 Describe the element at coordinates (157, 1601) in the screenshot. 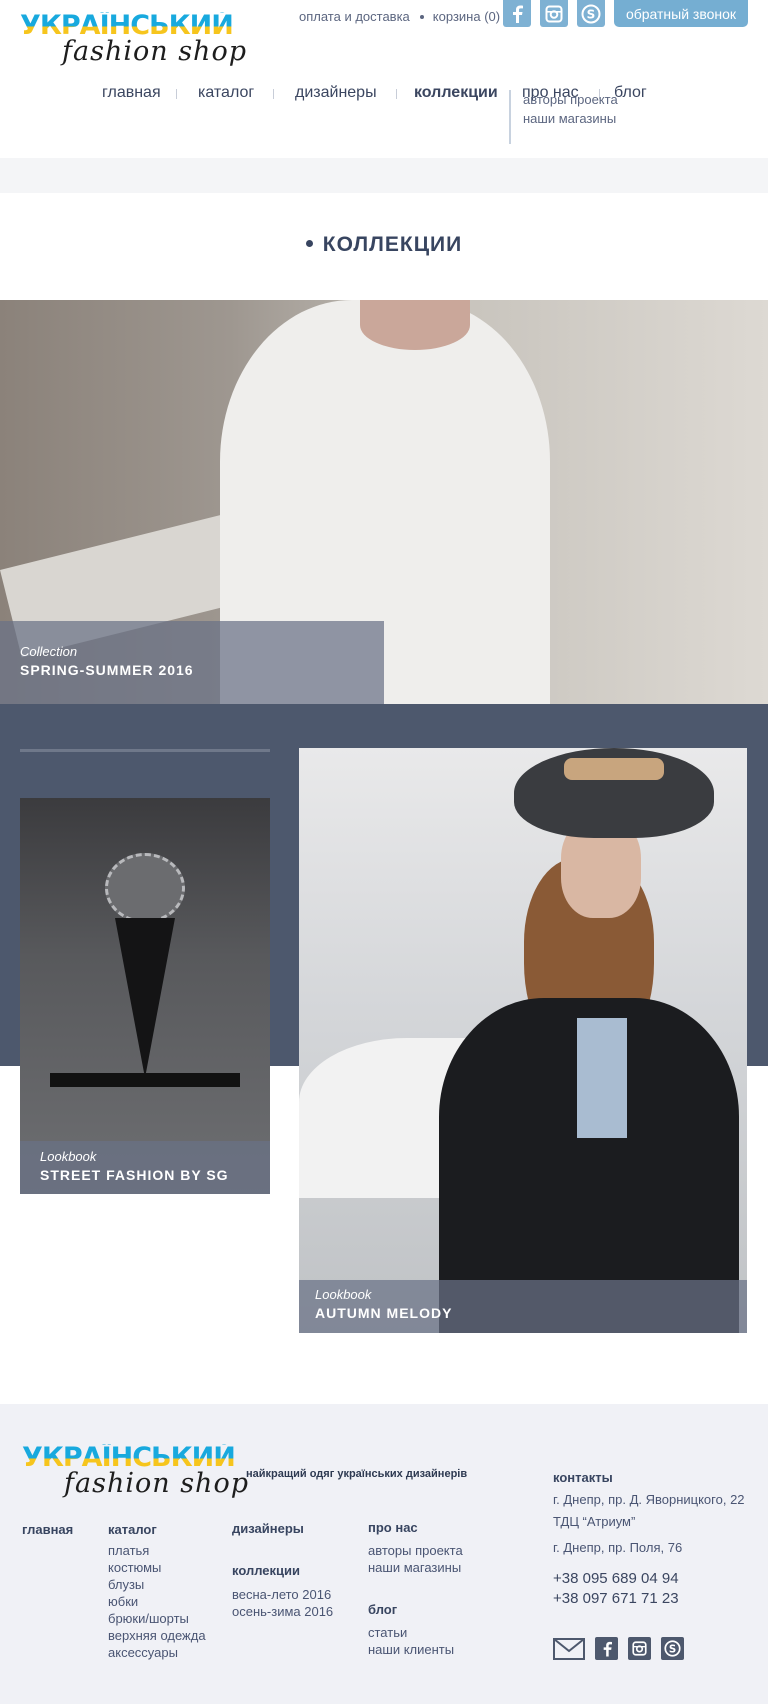

I see `footer-link: юбки` at that location.